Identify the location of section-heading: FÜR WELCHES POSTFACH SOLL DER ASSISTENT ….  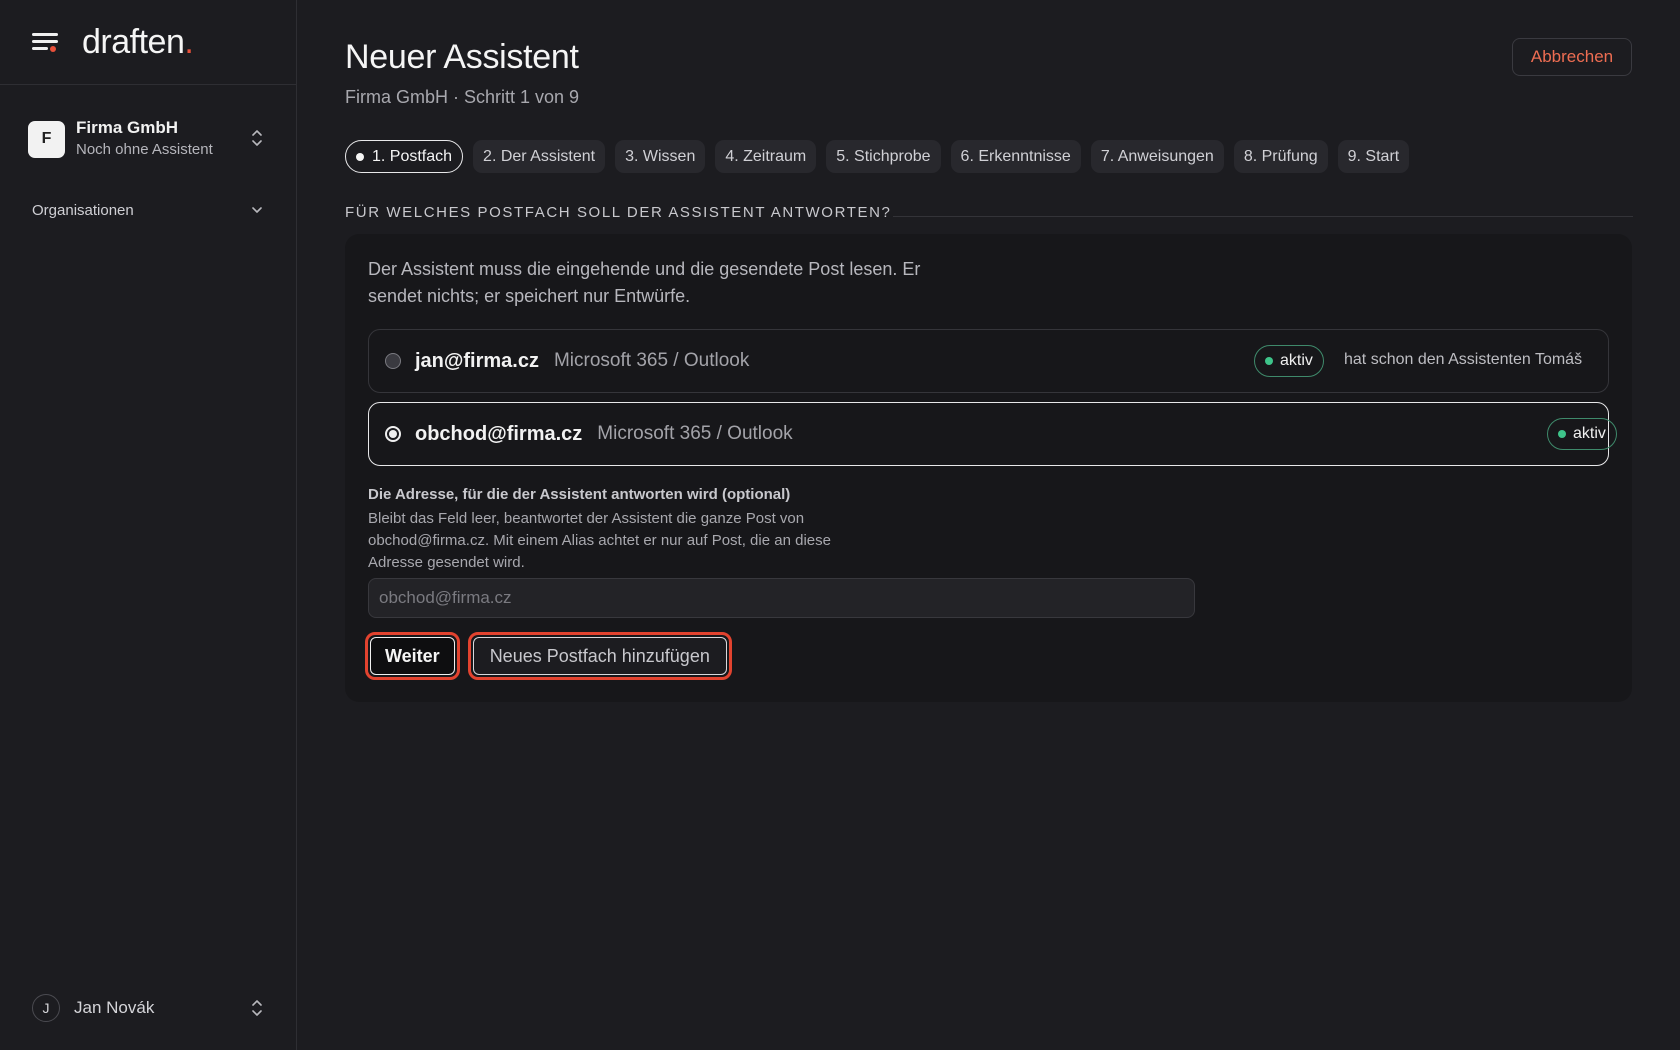
(618, 212).